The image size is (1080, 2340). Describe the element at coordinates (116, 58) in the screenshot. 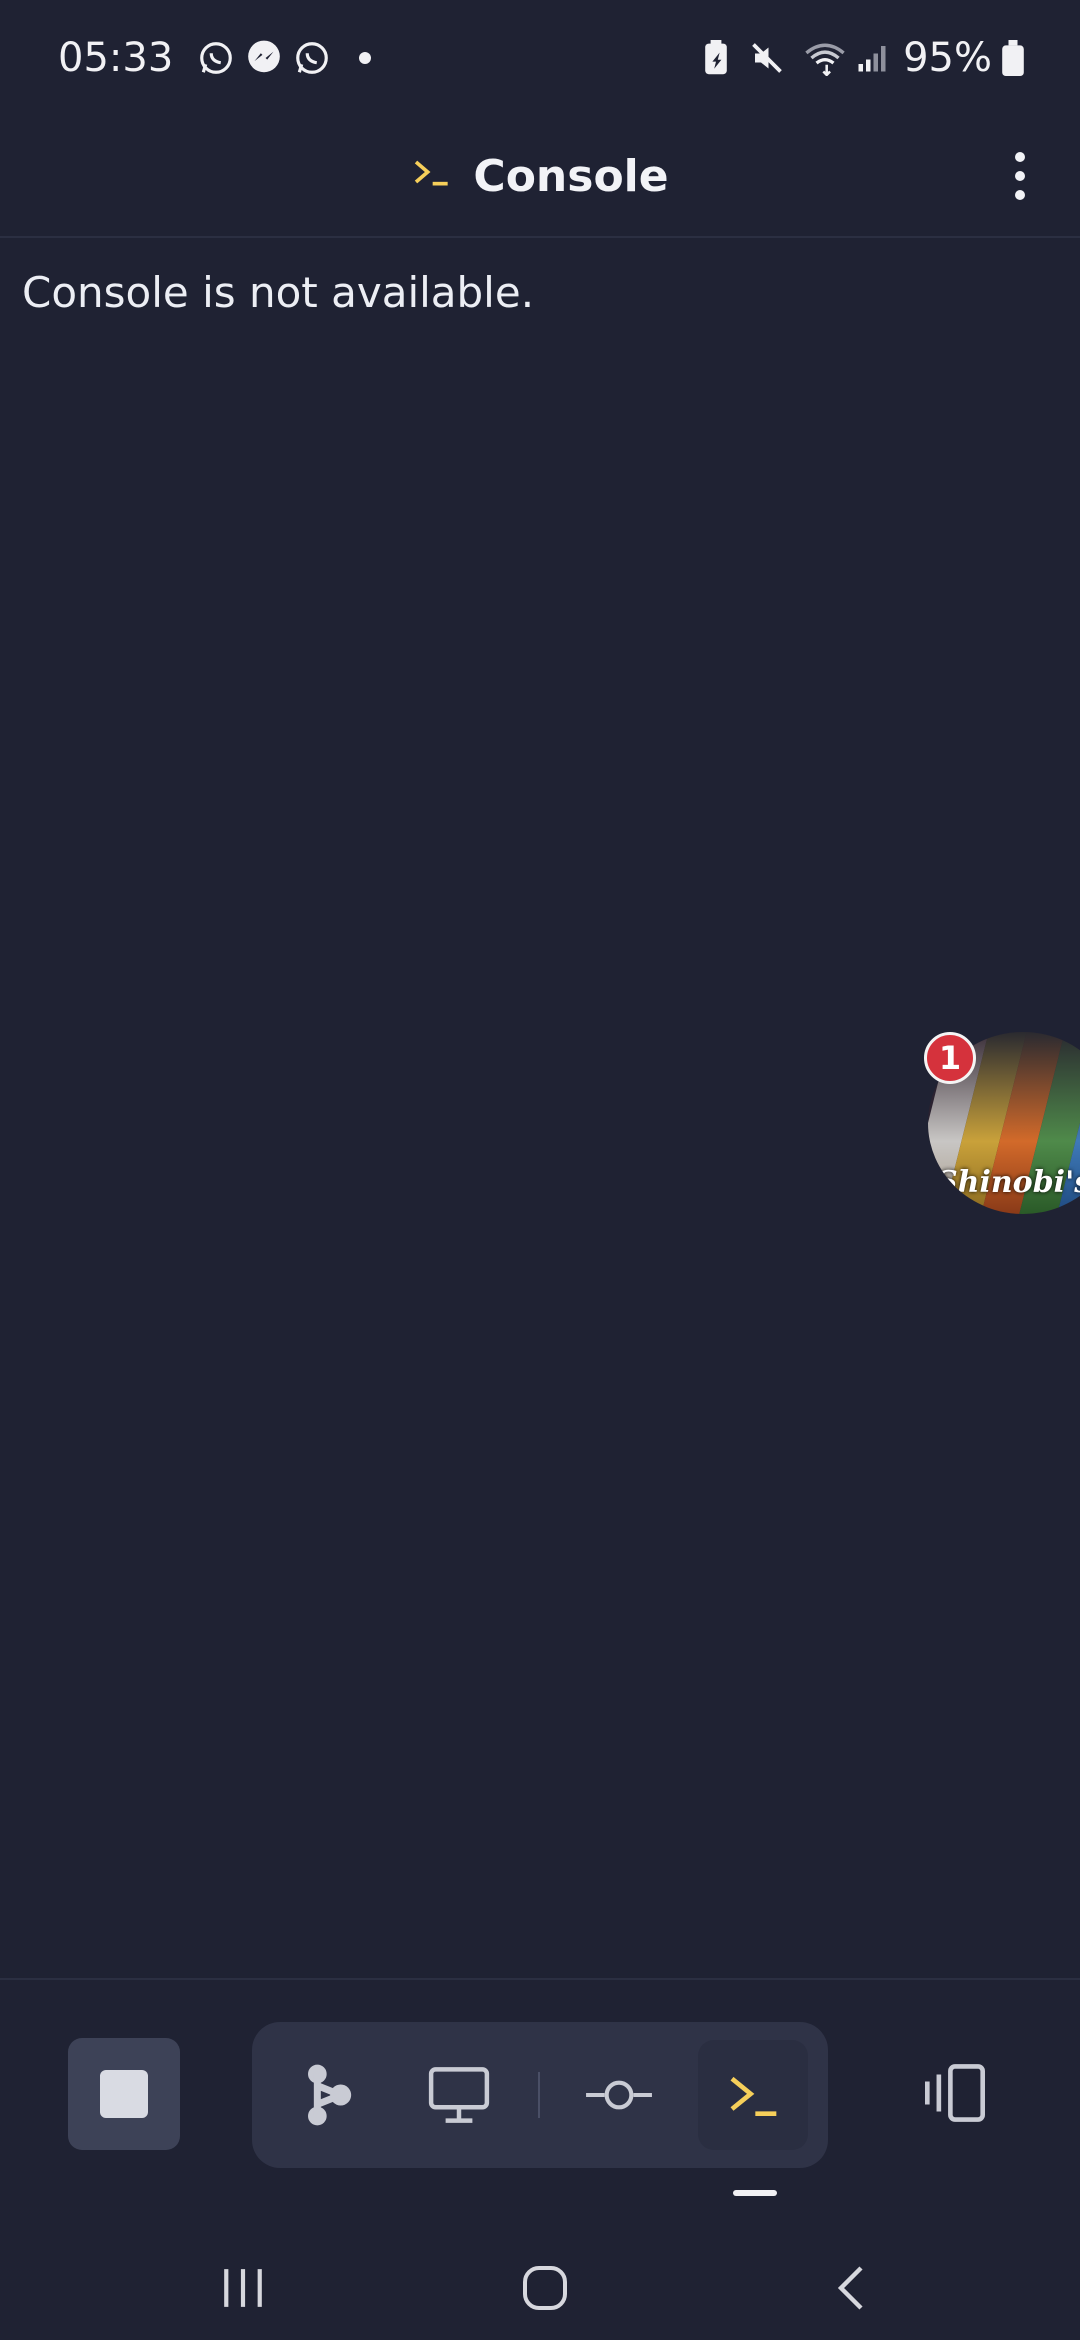

I see `status-time: 05:33` at that location.